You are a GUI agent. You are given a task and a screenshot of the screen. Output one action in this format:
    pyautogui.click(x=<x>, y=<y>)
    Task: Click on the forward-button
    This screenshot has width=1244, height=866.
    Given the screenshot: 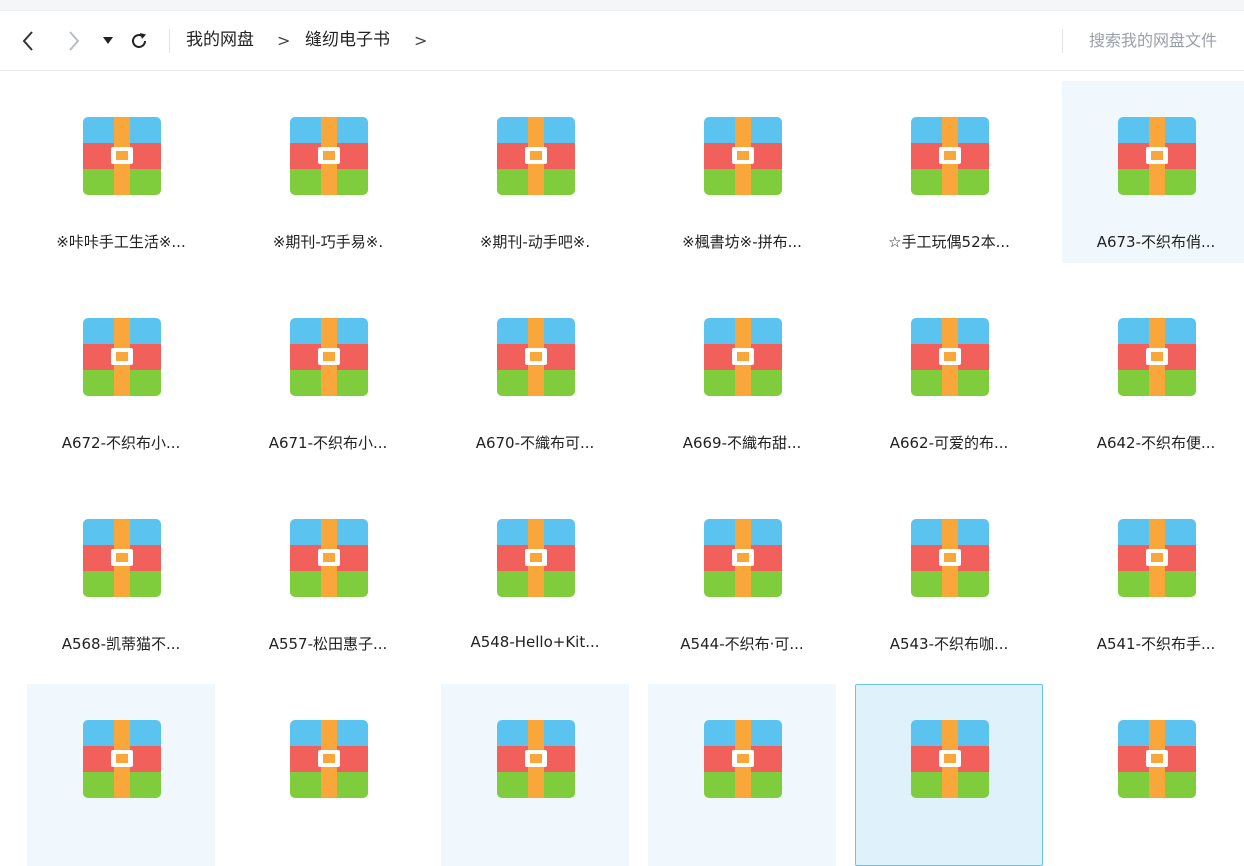 What is the action you would take?
    pyautogui.click(x=74, y=40)
    